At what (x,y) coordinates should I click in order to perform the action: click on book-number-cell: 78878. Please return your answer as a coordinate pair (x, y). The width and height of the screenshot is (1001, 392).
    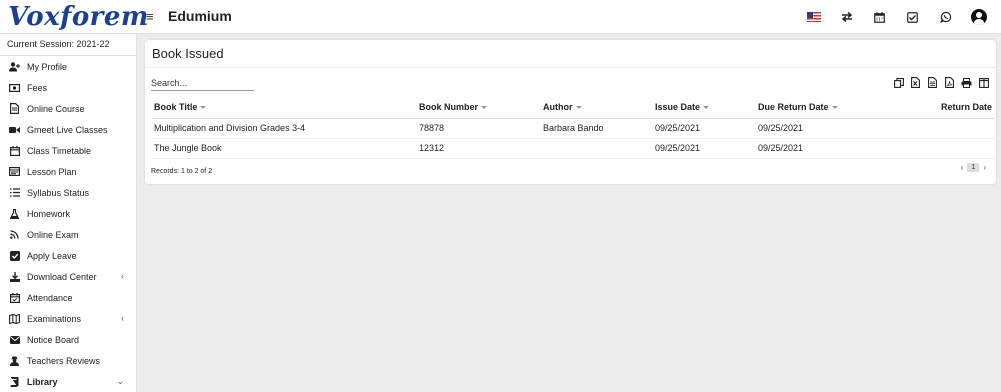
    Looking at the image, I should click on (479, 128).